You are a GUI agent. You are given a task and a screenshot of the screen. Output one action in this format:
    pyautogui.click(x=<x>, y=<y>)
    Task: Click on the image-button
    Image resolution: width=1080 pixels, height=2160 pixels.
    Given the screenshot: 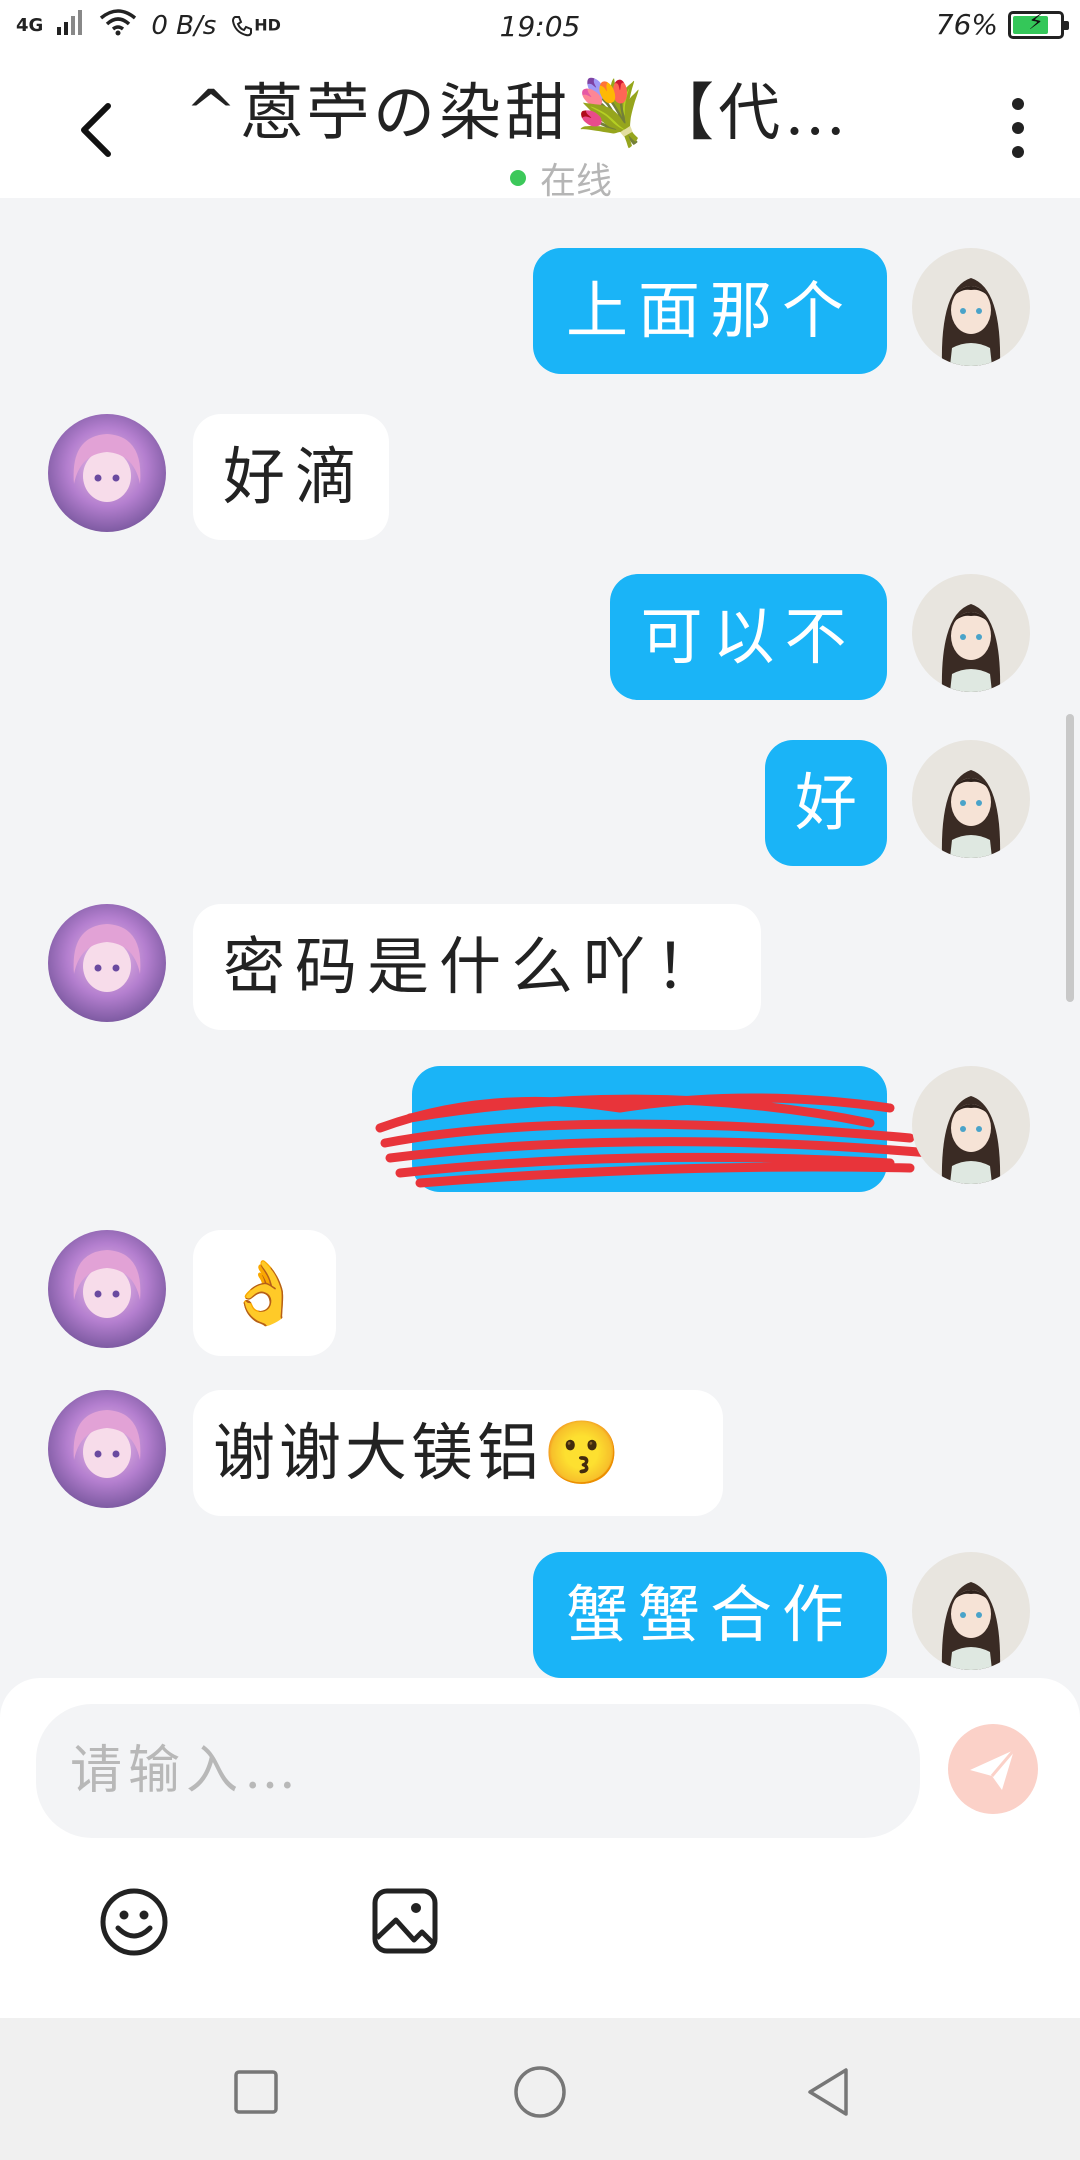 What is the action you would take?
    pyautogui.click(x=405, y=1921)
    